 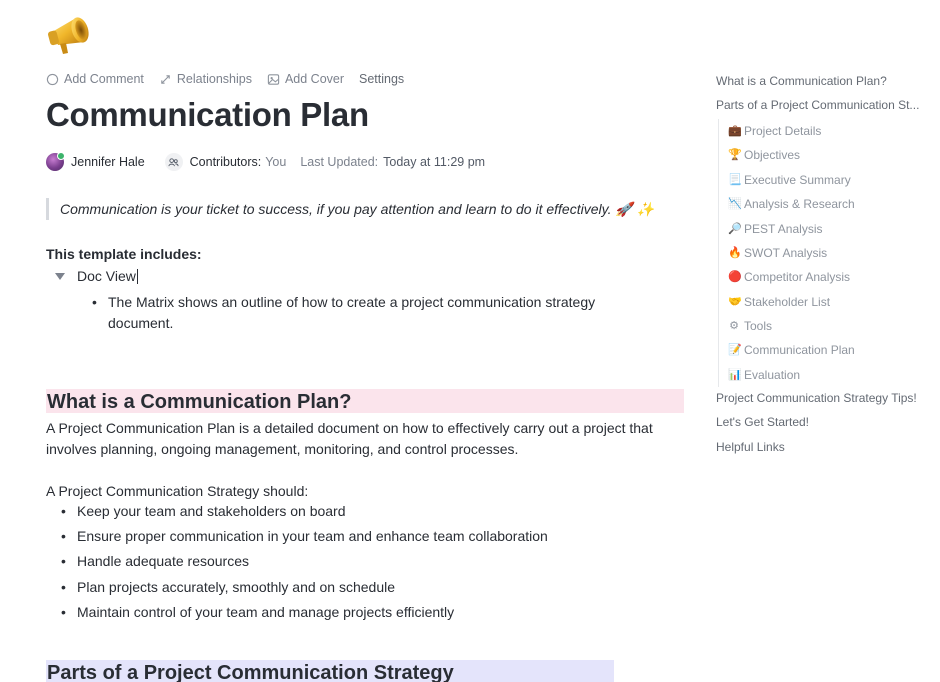 I want to click on last-updated-label: Last Updated:, so click(x=339, y=162).